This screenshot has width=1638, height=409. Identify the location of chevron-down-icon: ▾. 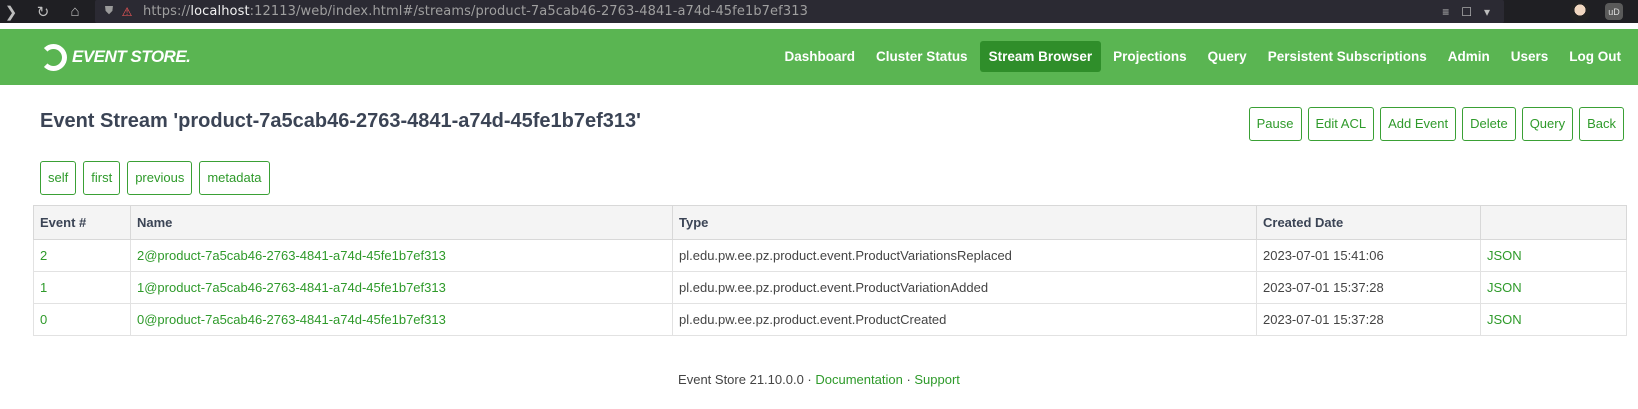
(1487, 12).